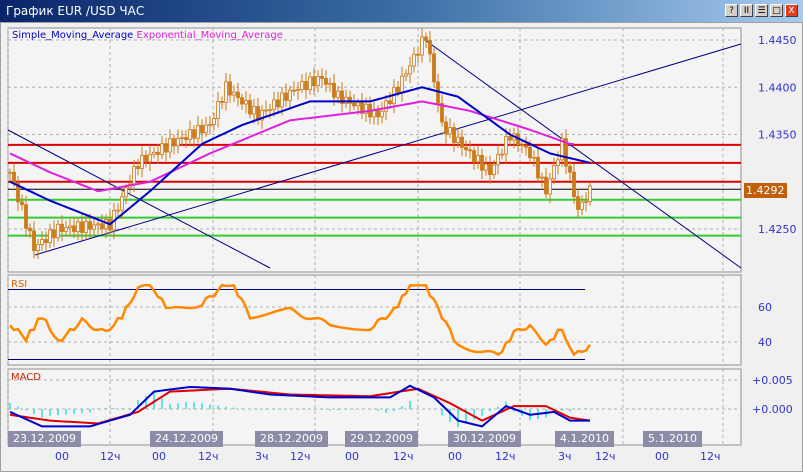  What do you see at coordinates (565, 456) in the screenshot?
I see `hour-label: 3ч` at bounding box center [565, 456].